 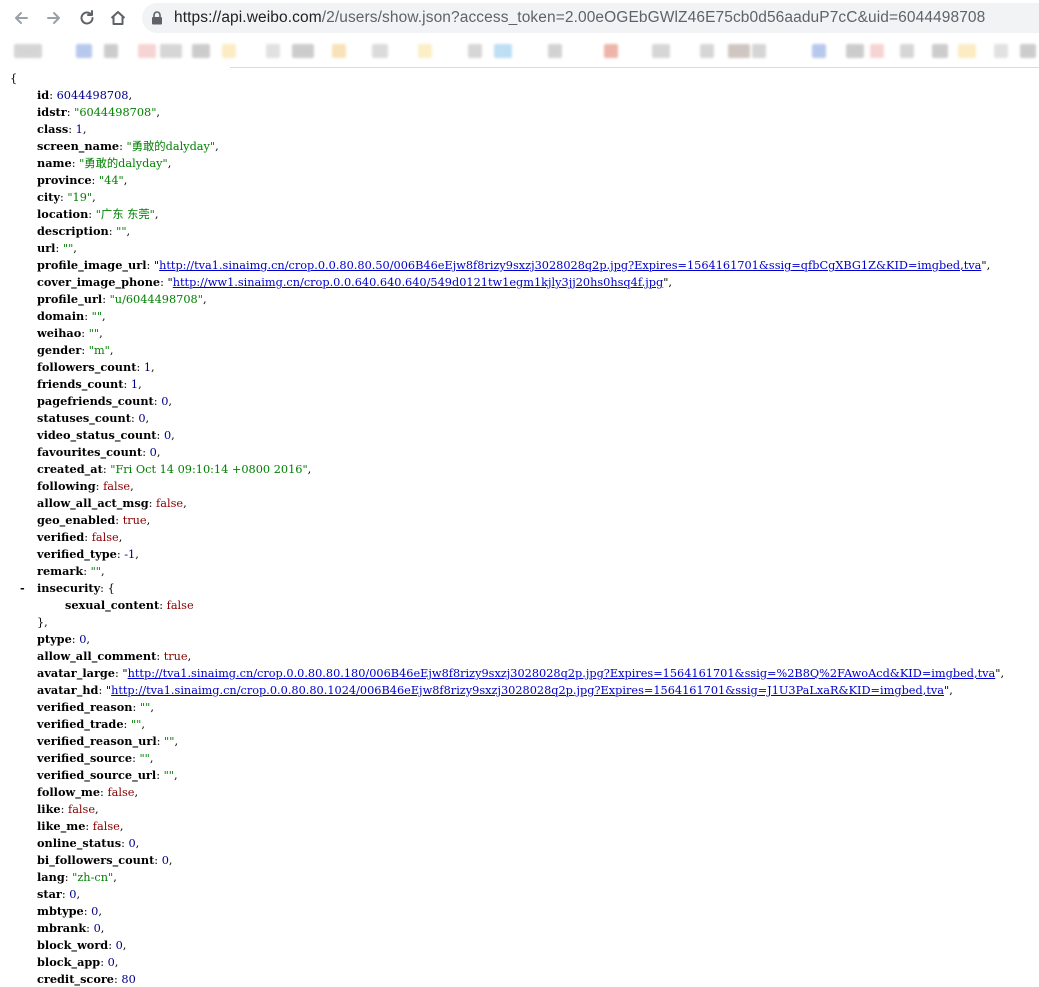 What do you see at coordinates (519, 639) in the screenshot?
I see `json-line: ptype: 0,` at bounding box center [519, 639].